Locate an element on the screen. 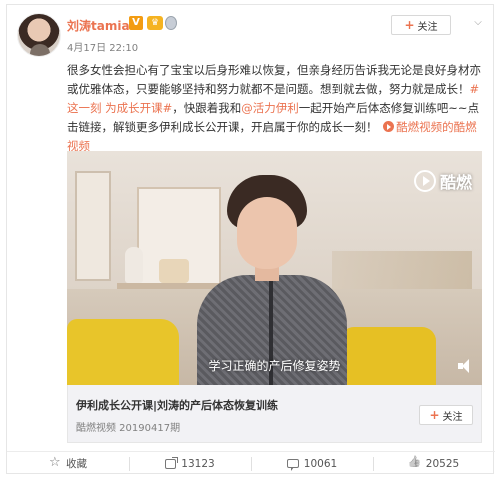  picture-frame is located at coordinates (93, 226).